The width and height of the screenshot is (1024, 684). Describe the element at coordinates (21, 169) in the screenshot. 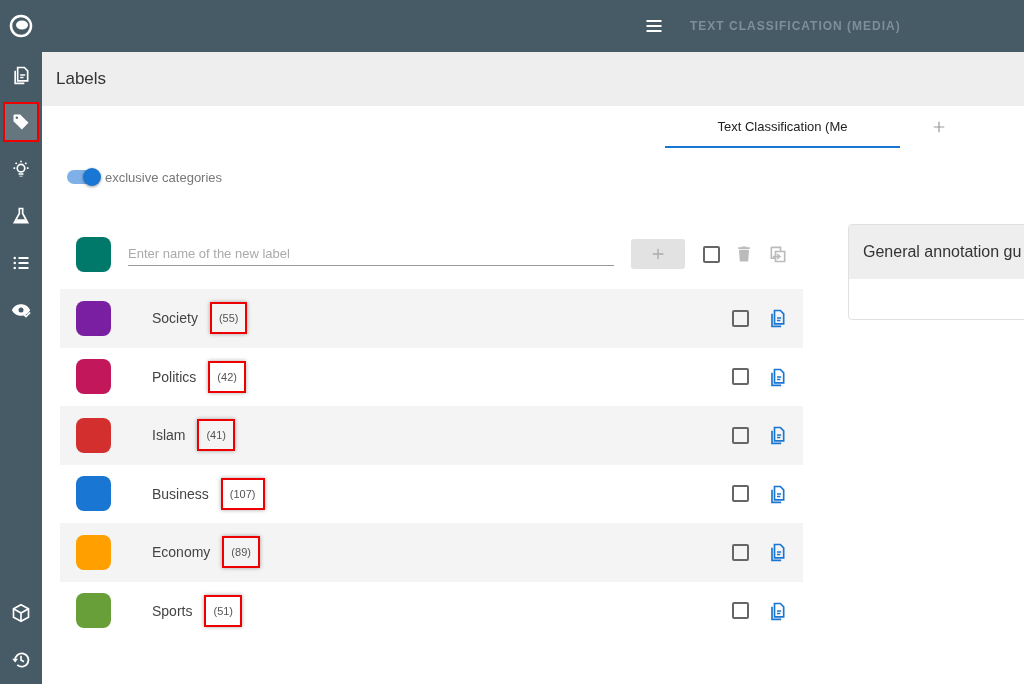

I see `bulb-icon` at that location.